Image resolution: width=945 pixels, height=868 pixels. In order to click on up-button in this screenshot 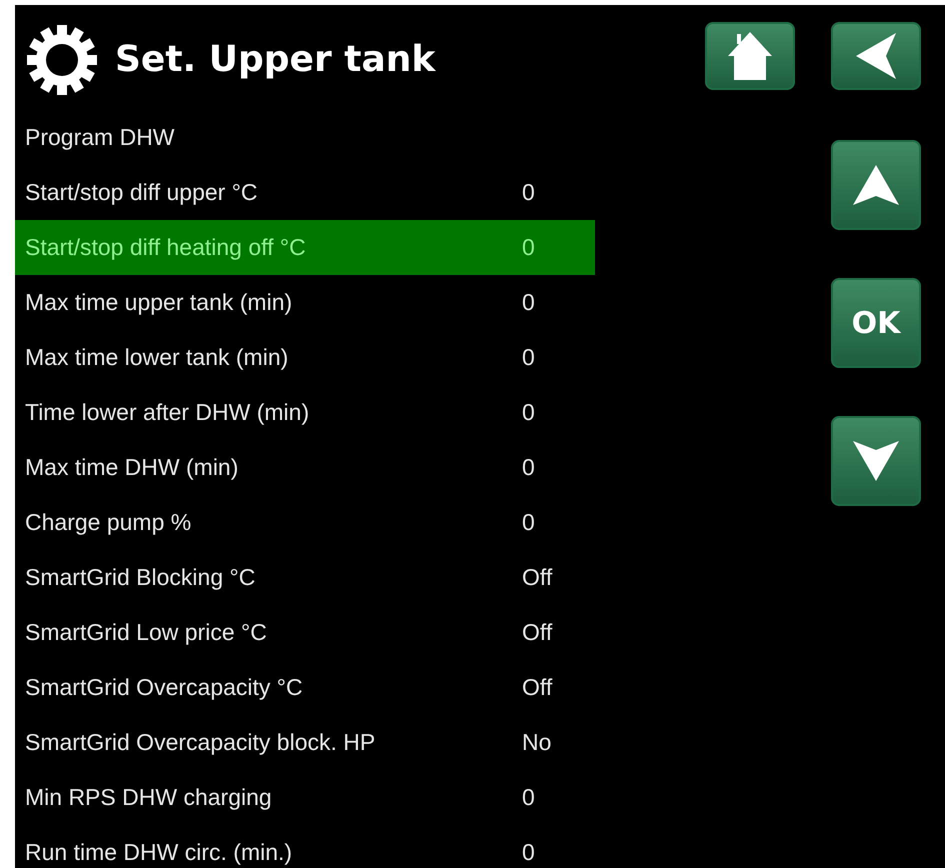, I will do `click(876, 185)`.